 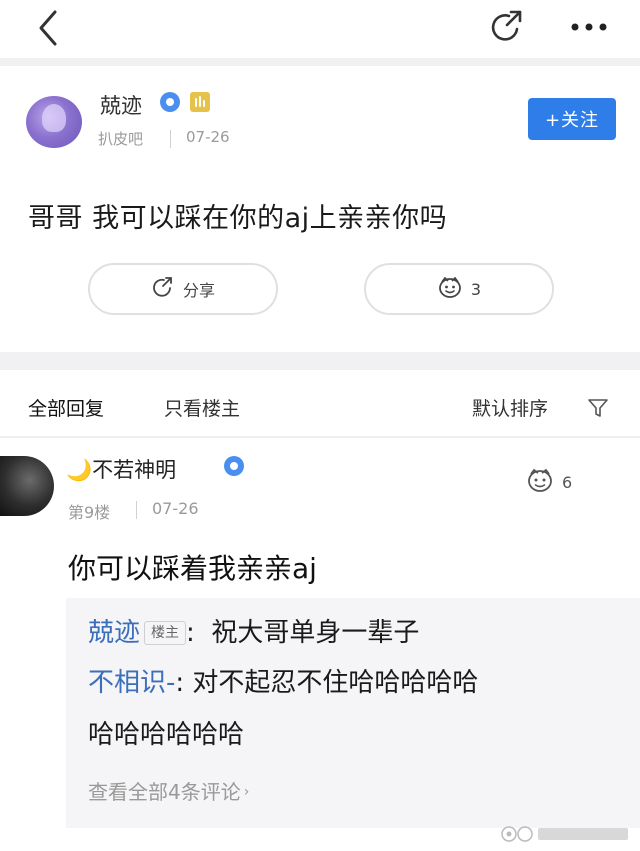 I want to click on like-button: 3, so click(x=459, y=289).